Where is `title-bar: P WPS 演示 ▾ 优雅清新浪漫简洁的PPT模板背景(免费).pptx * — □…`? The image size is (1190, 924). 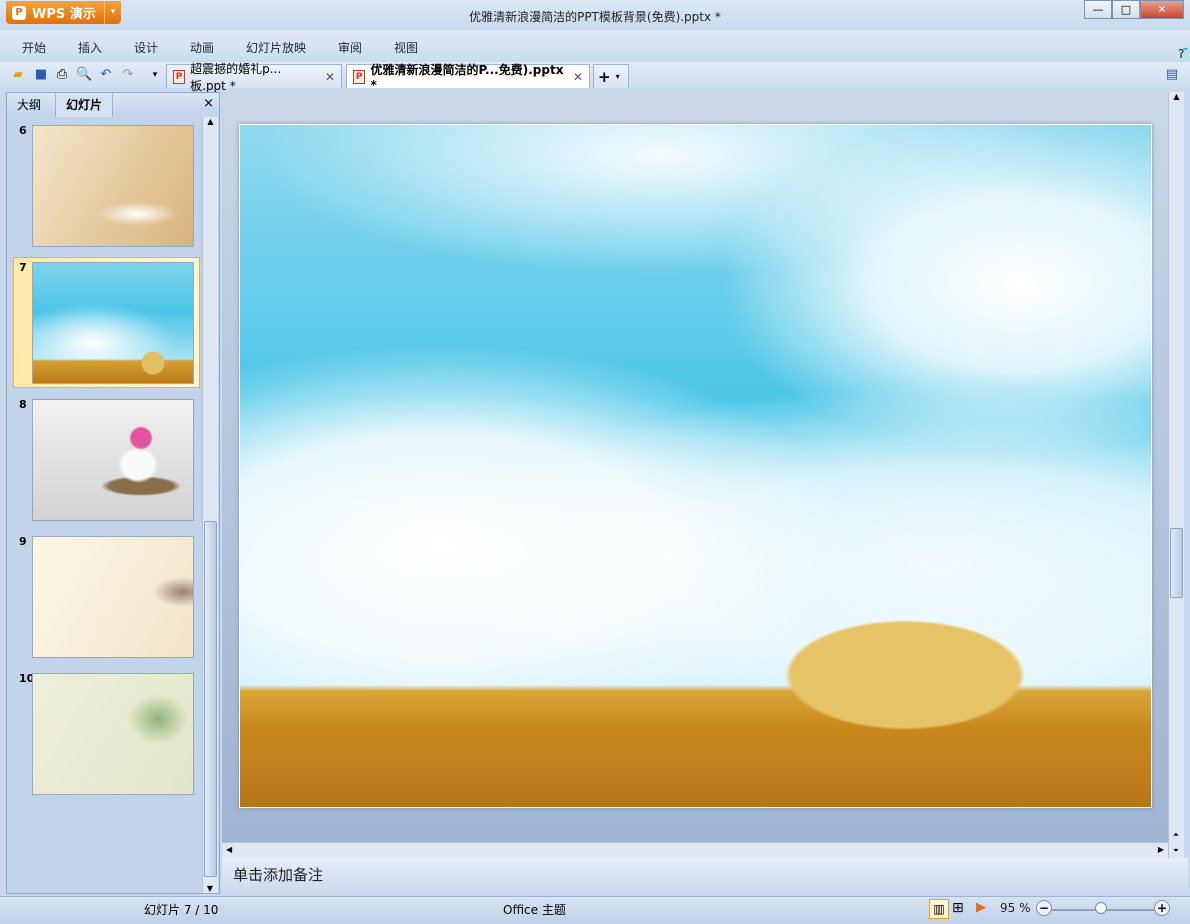 title-bar: P WPS 演示 ▾ 优雅清新浪漫简洁的PPT模板背景(免费).pptx * — □… is located at coordinates (595, 15).